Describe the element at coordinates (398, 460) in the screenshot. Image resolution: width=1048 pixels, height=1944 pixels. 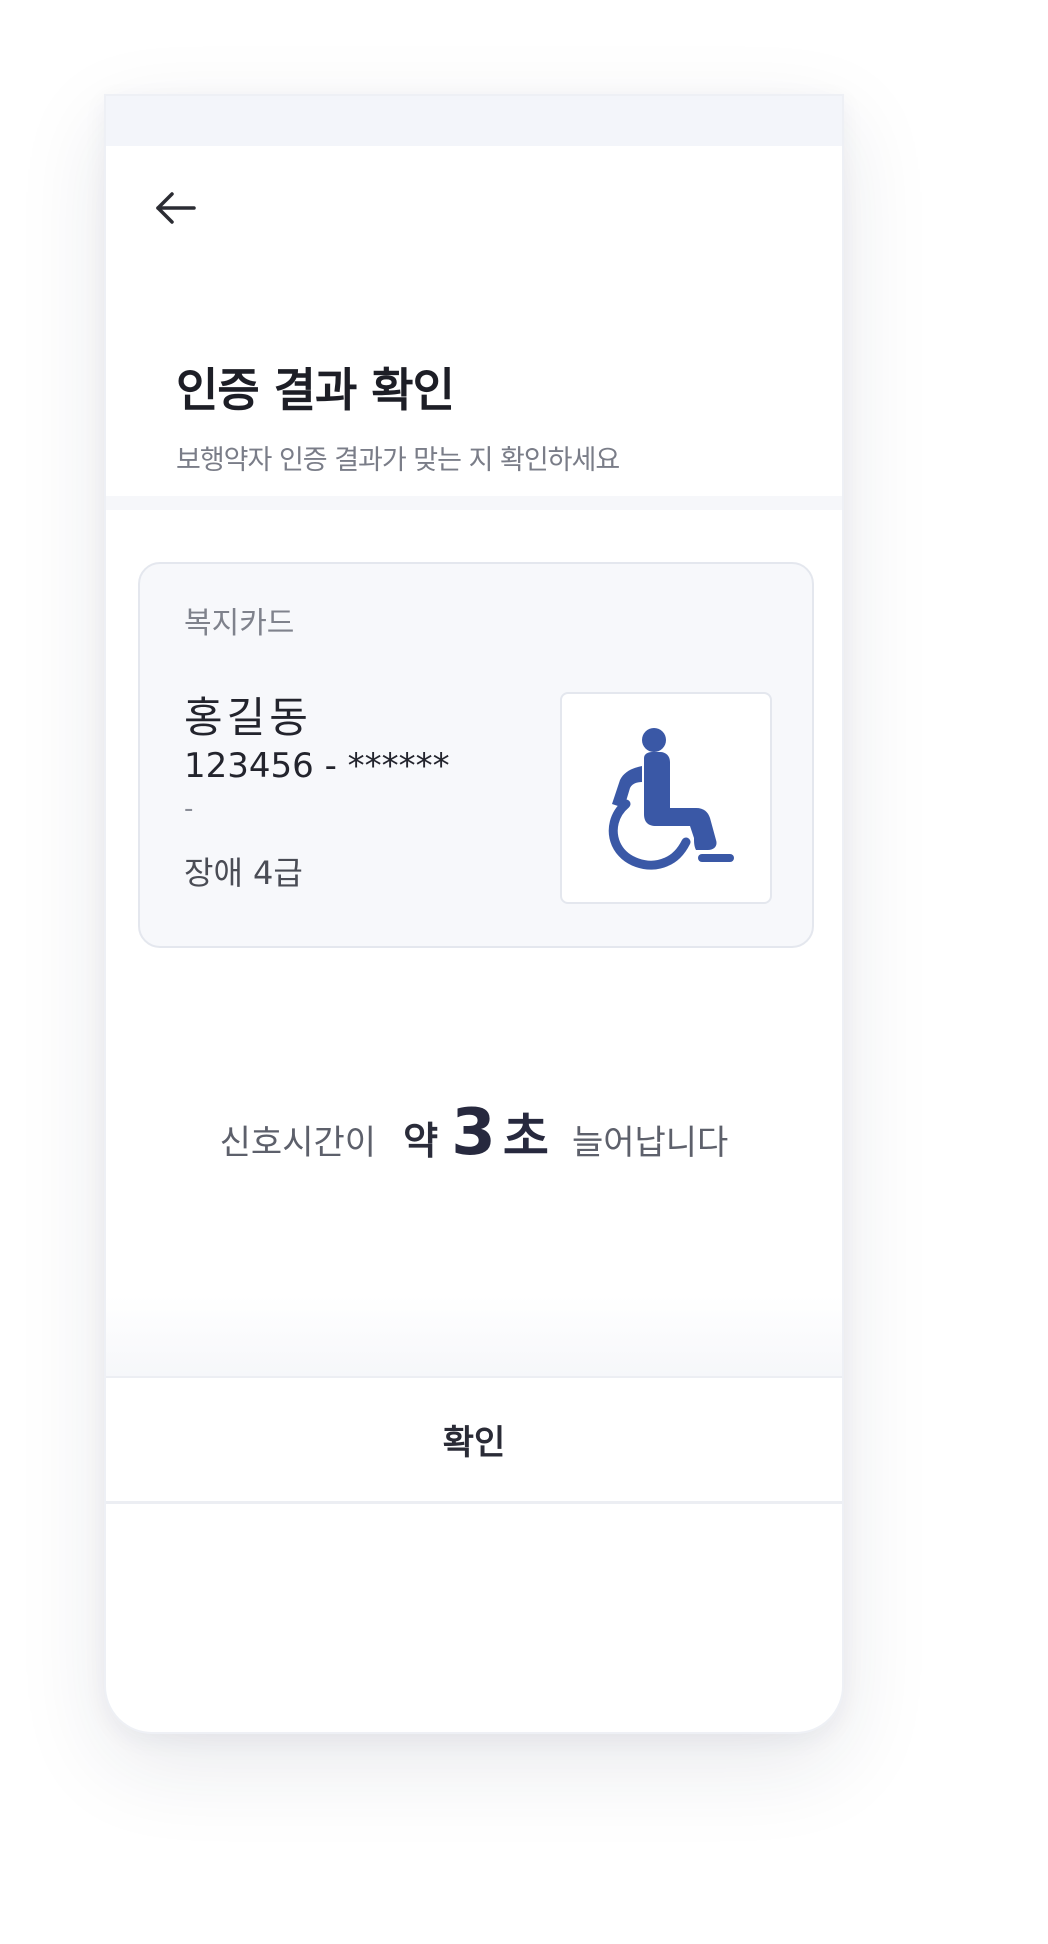
I see `page-subtitle: 보행약자 인증 결과가 맞는 지 확인하세요` at that location.